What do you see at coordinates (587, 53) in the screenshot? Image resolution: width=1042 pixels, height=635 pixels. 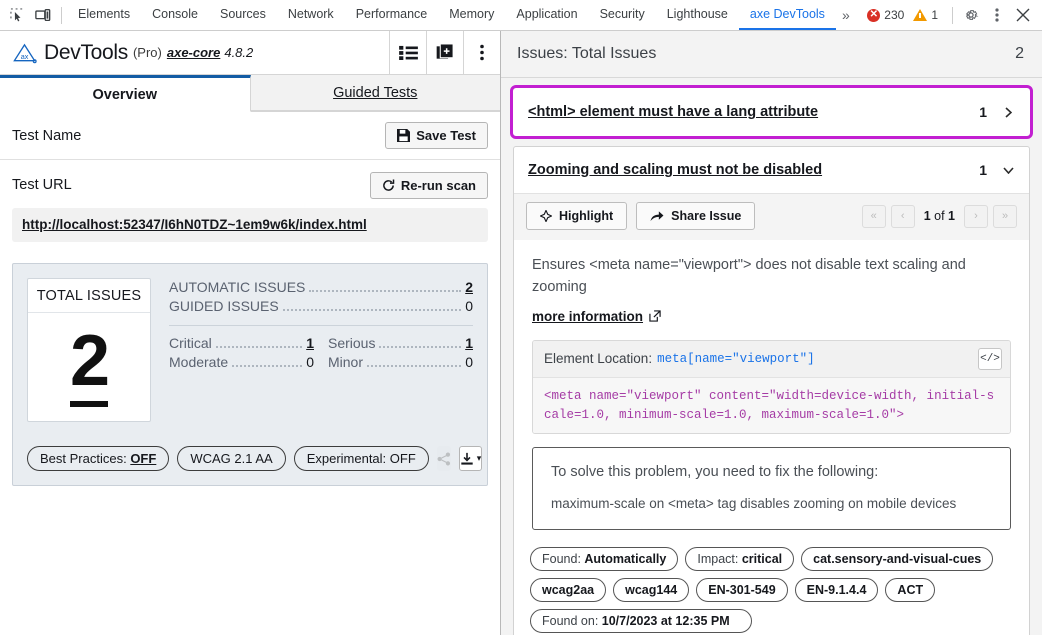 I see `issues-header-title: Issues: Total Issues` at bounding box center [587, 53].